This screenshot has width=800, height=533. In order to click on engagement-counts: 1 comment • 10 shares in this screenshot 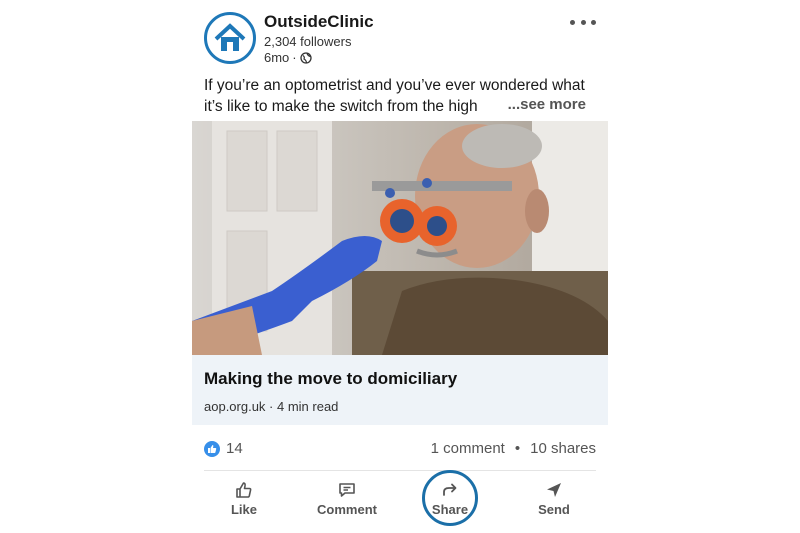, I will do `click(513, 448)`.